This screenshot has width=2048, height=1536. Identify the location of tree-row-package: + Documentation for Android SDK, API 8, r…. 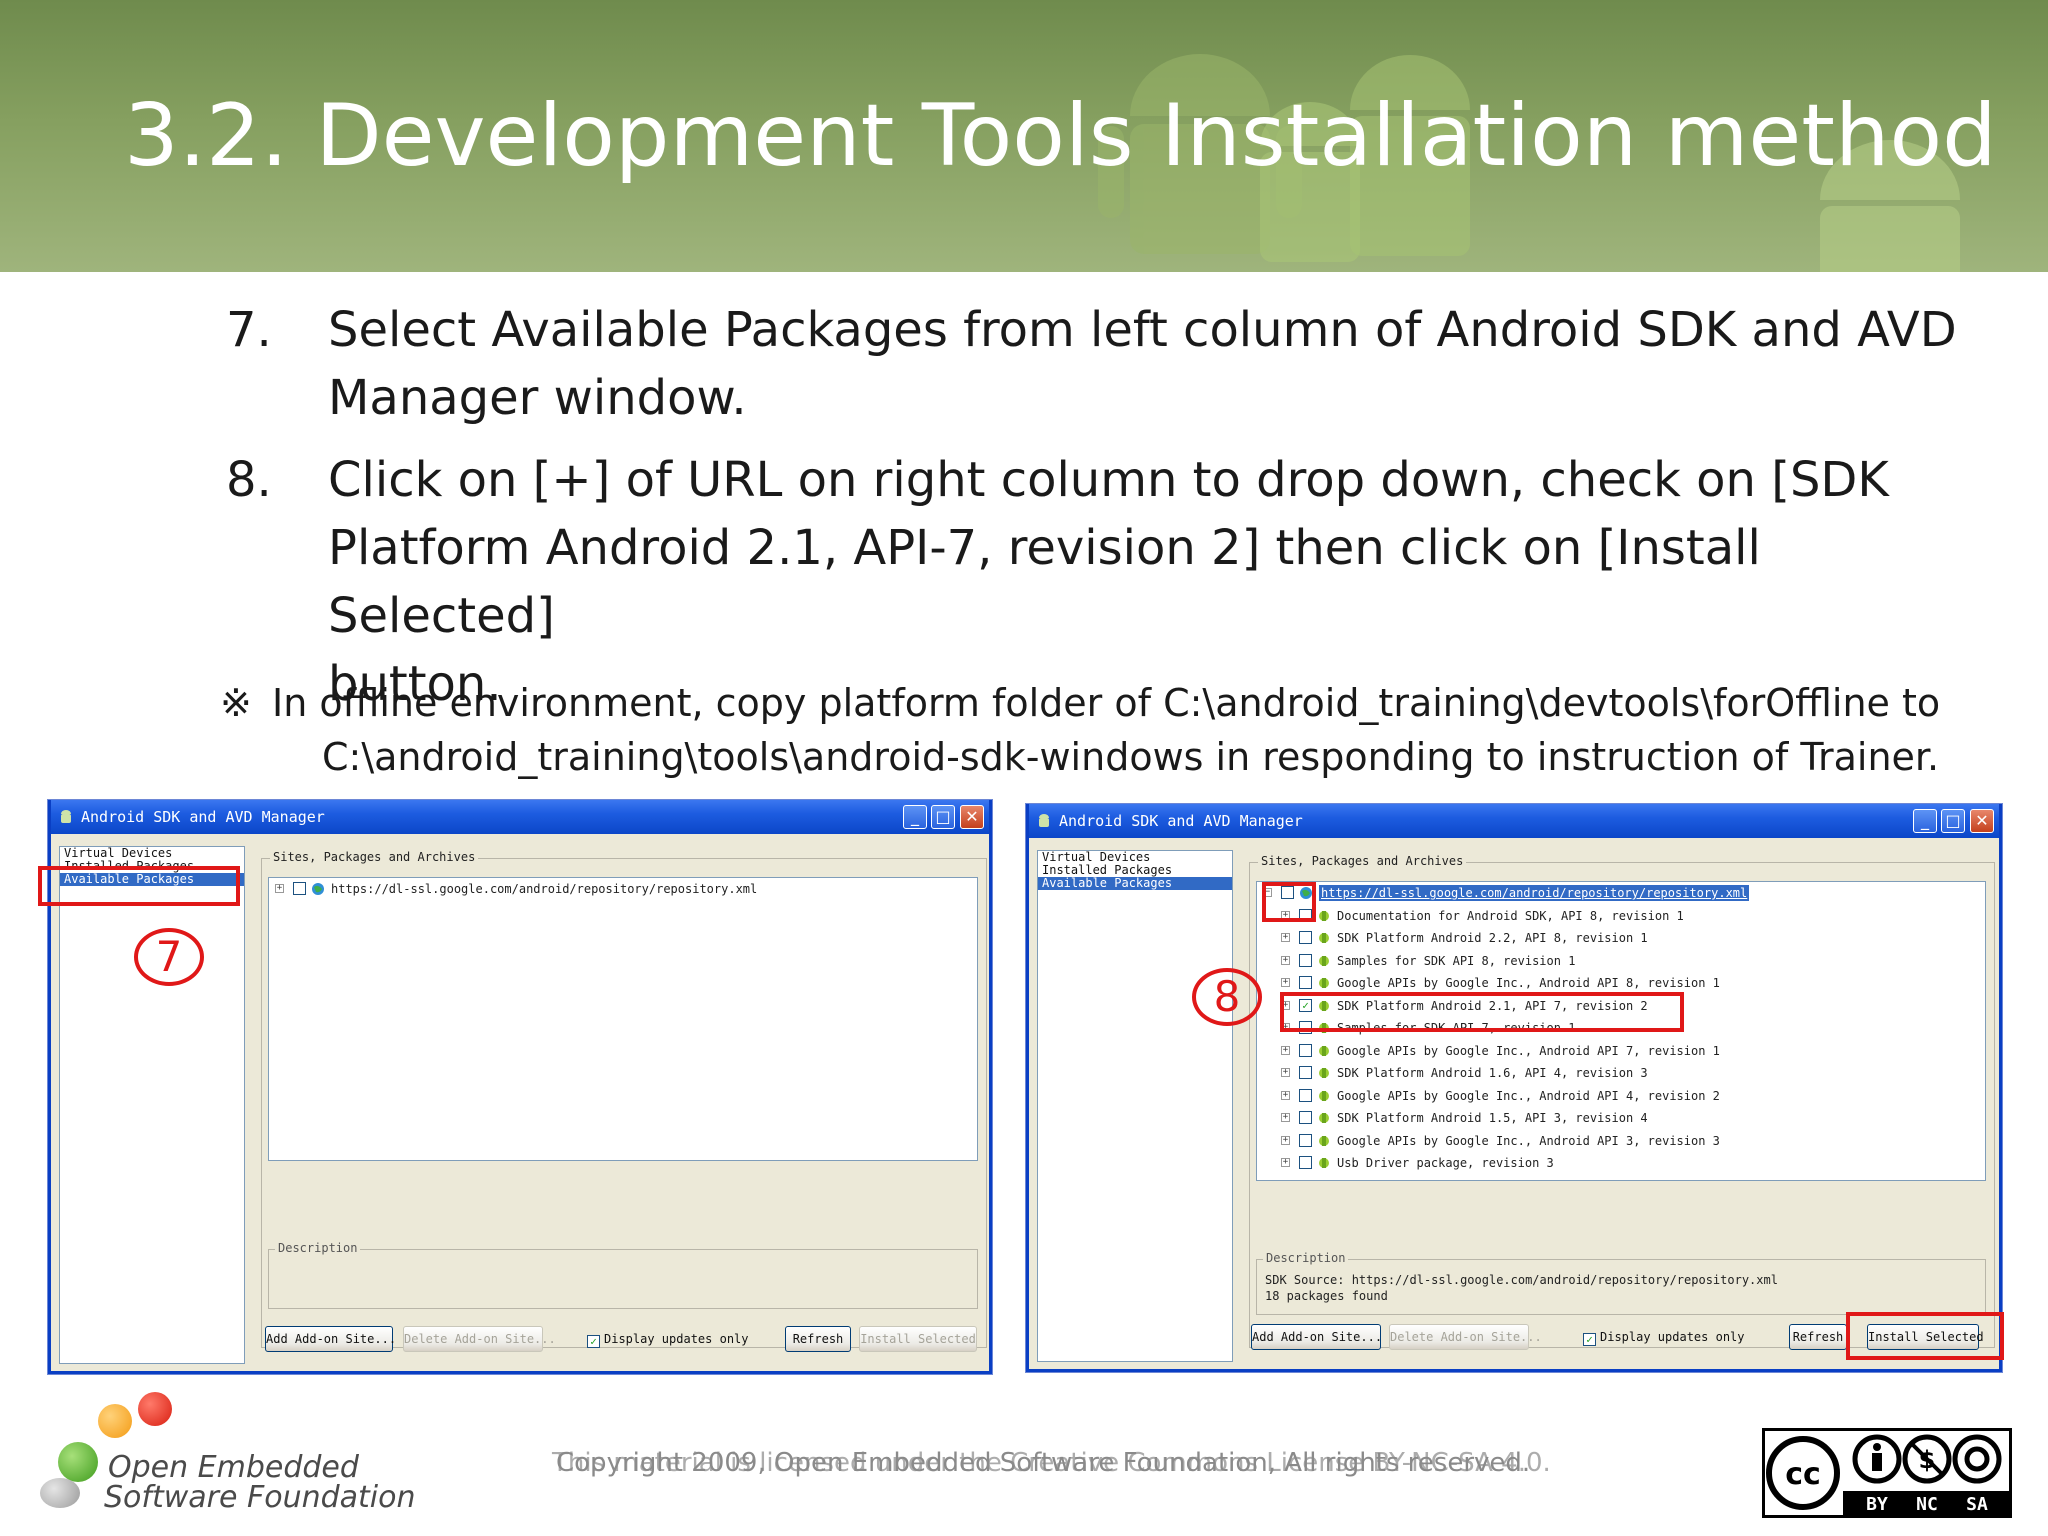
(1621, 916).